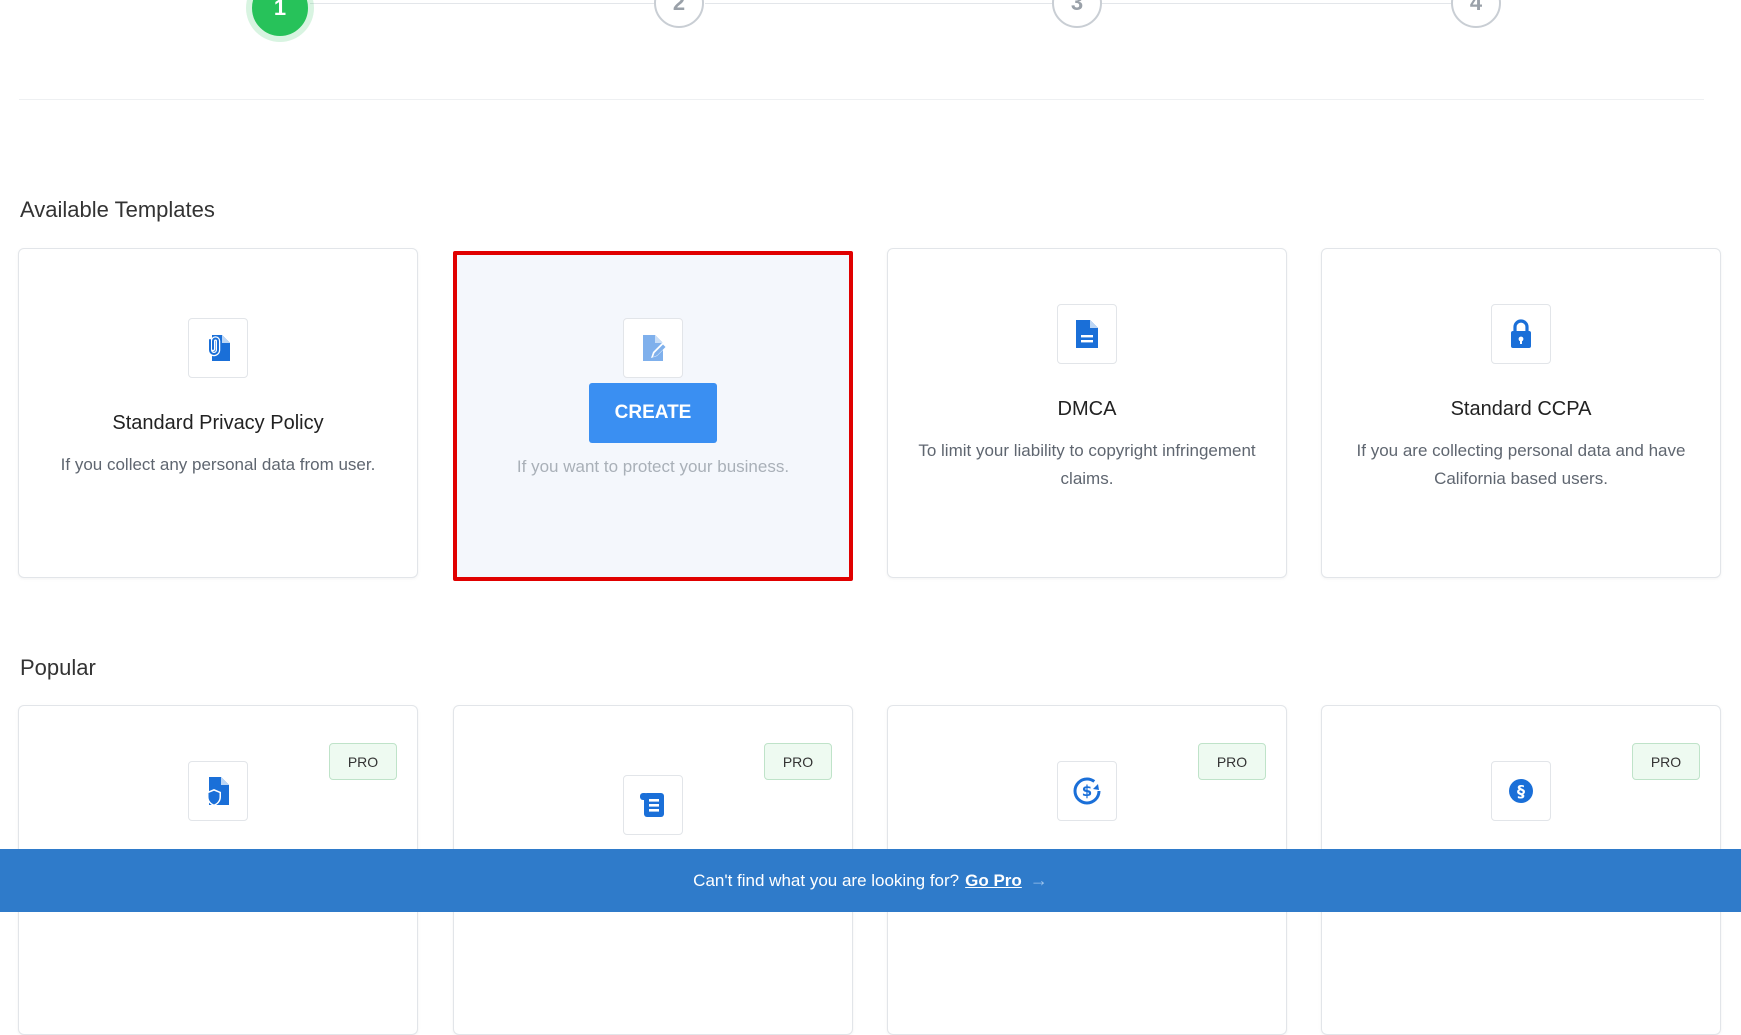 The image size is (1741, 1035). Describe the element at coordinates (1476, 14) in the screenshot. I see `step-4: 4` at that location.